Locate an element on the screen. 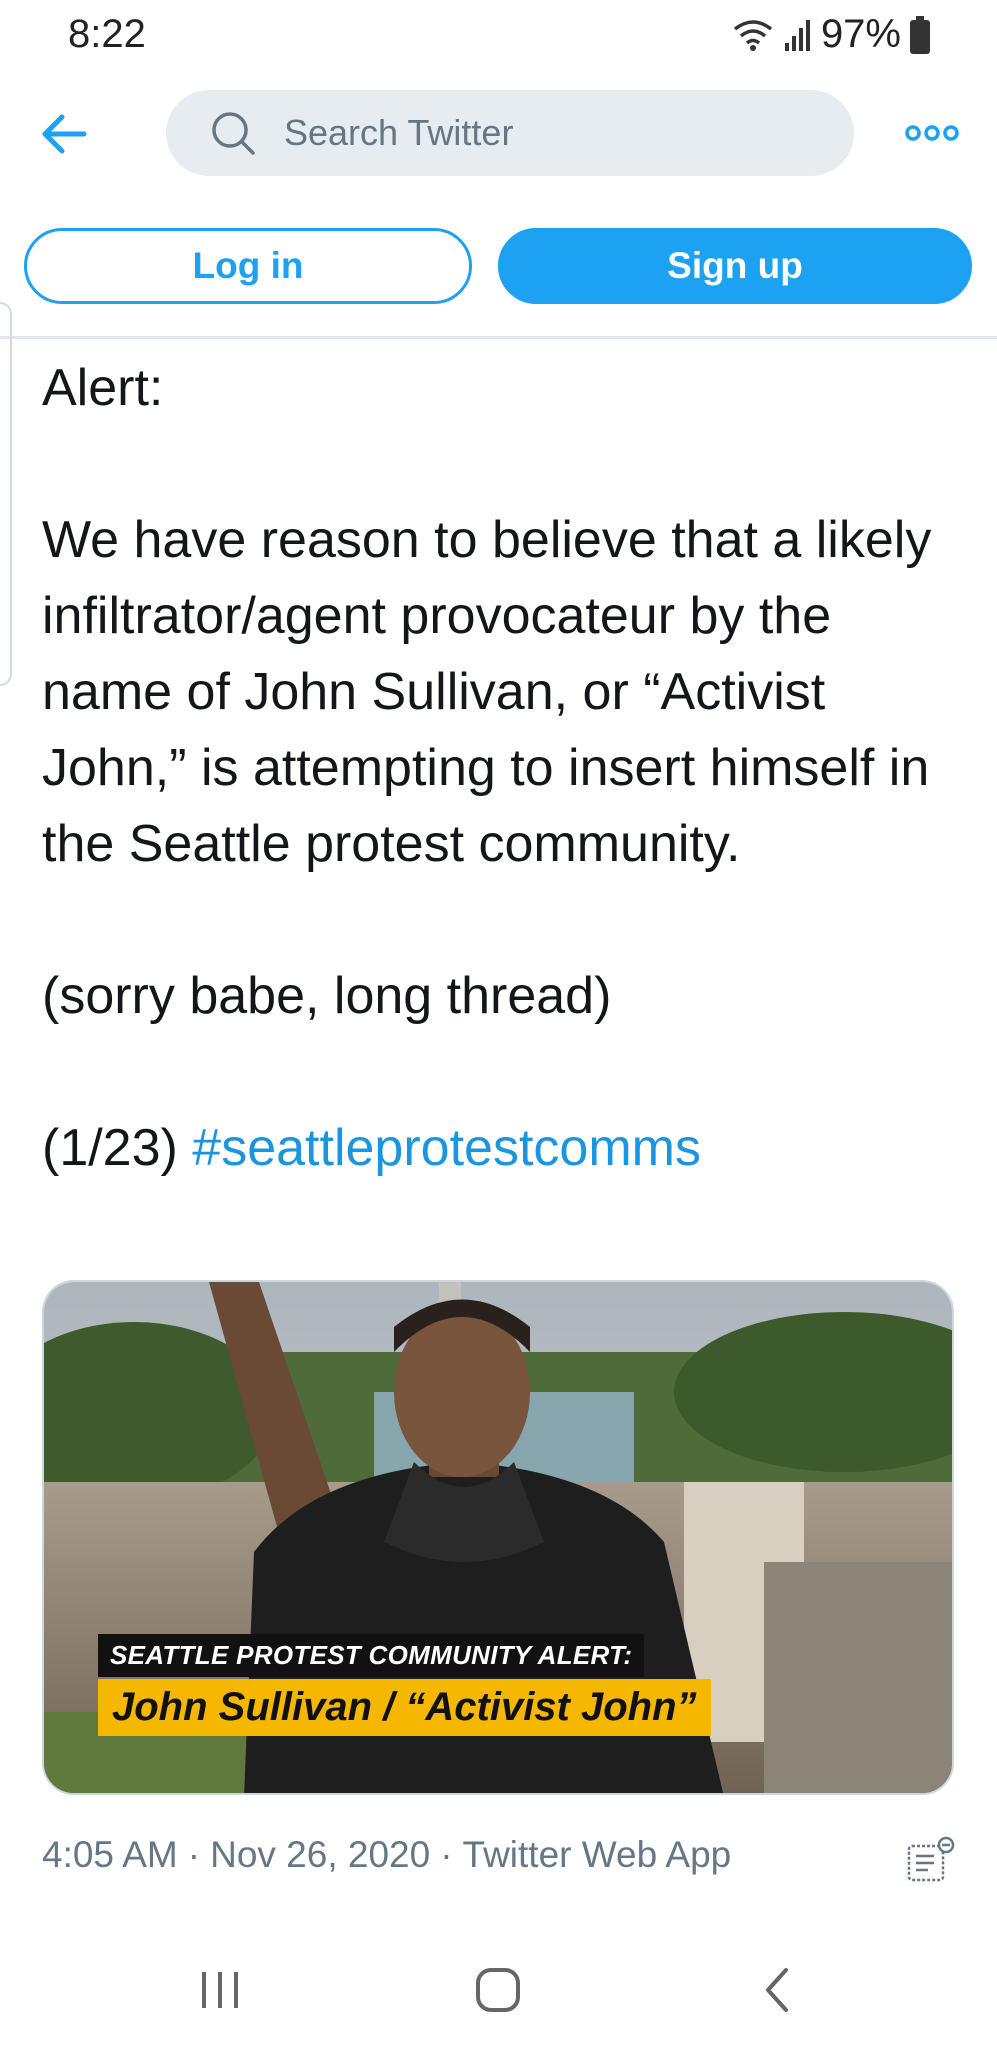 This screenshot has height=2048, width=997. caption-alert-label: SEATTLE PROTEST COMMUNITY ALERT: is located at coordinates (371, 1655).